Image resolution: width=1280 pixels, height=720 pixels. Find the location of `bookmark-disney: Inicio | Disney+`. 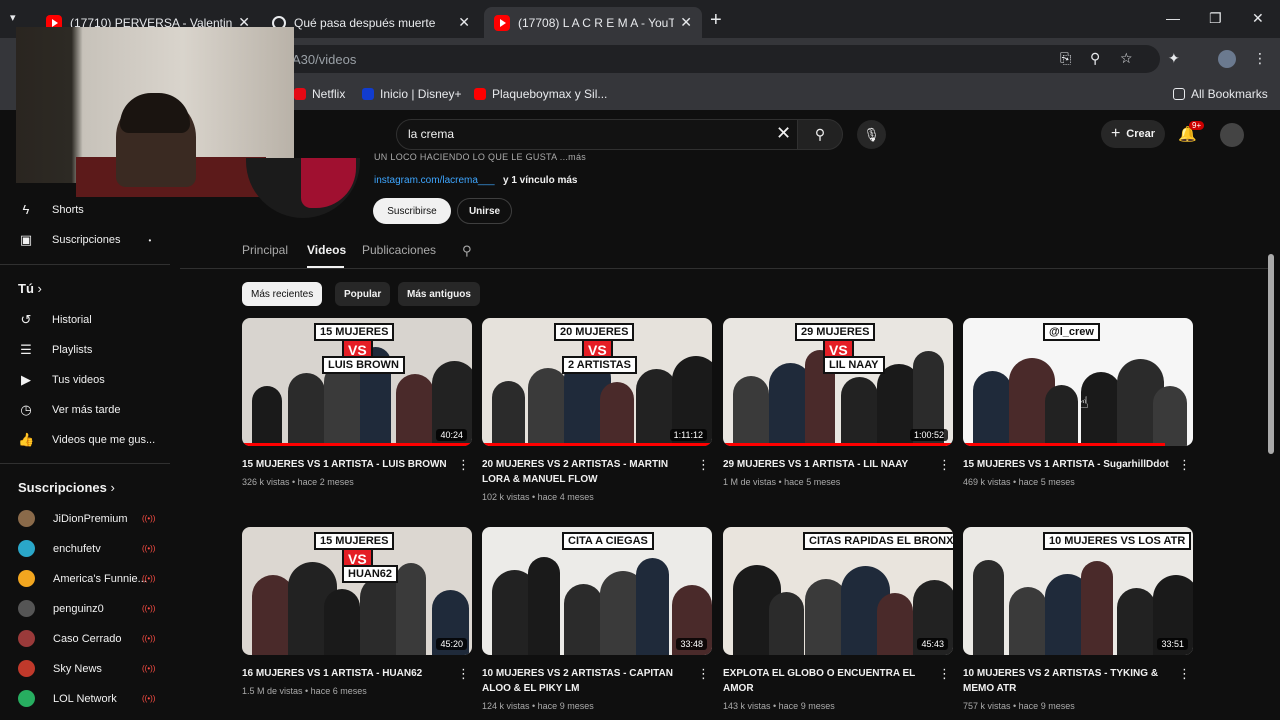

bookmark-disney: Inicio | Disney+ is located at coordinates (412, 94).